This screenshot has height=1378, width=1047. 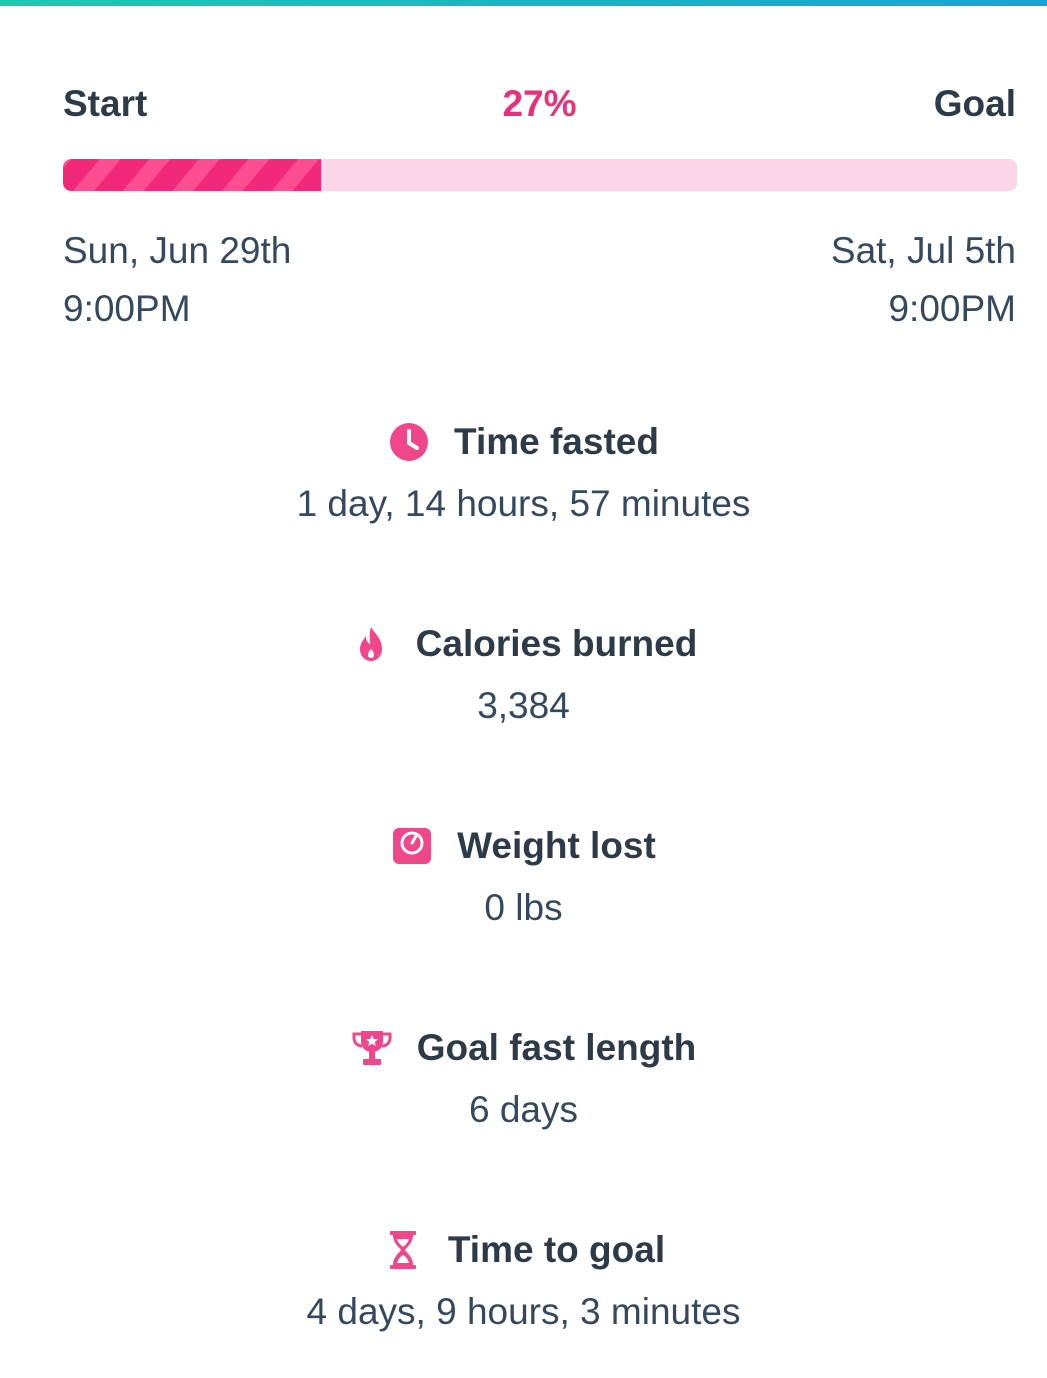 What do you see at coordinates (923, 280) in the screenshot?
I see `goal-datetime: Sat, Jul 5th 9:00PM` at bounding box center [923, 280].